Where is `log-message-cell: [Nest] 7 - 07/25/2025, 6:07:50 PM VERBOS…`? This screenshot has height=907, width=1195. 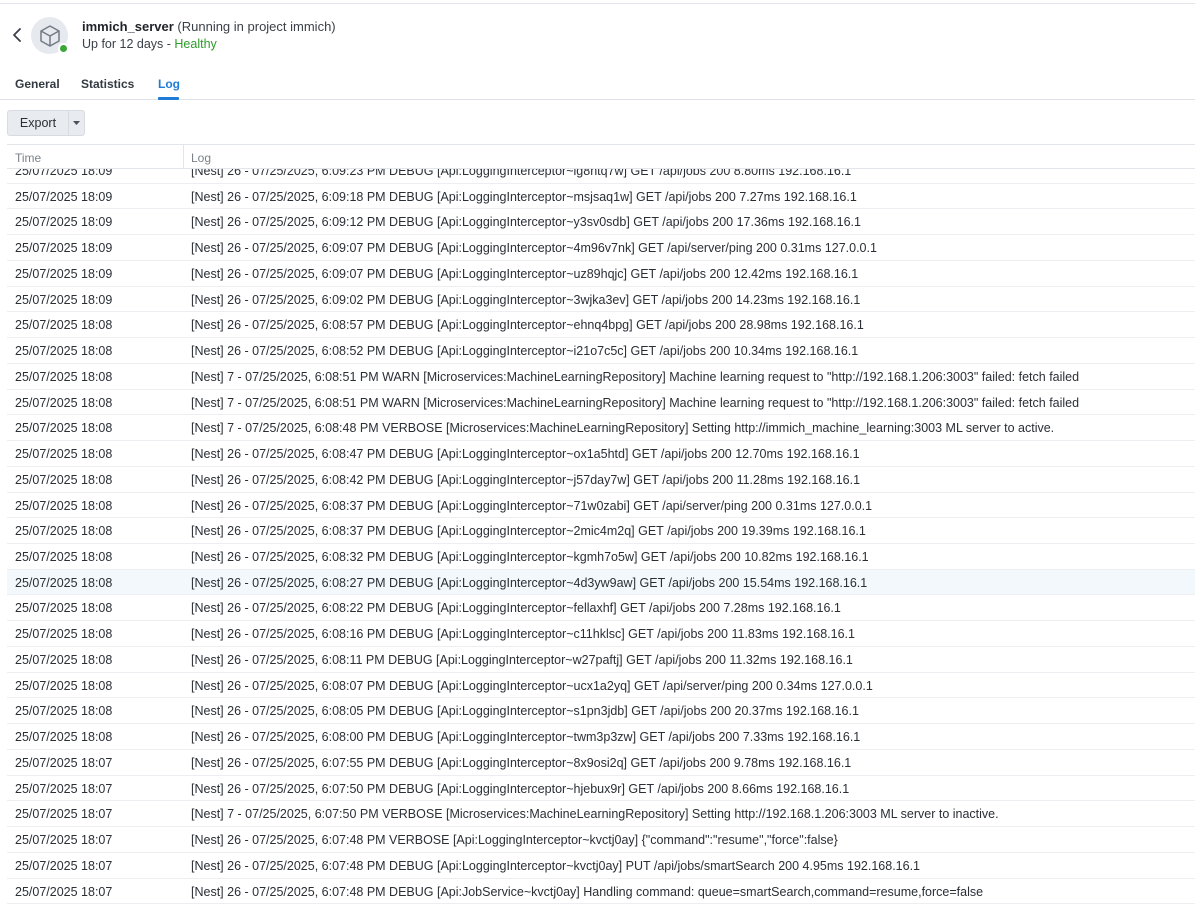 log-message-cell: [Nest] 7 - 07/25/2025, 6:07:50 PM VERBOS… is located at coordinates (595, 814).